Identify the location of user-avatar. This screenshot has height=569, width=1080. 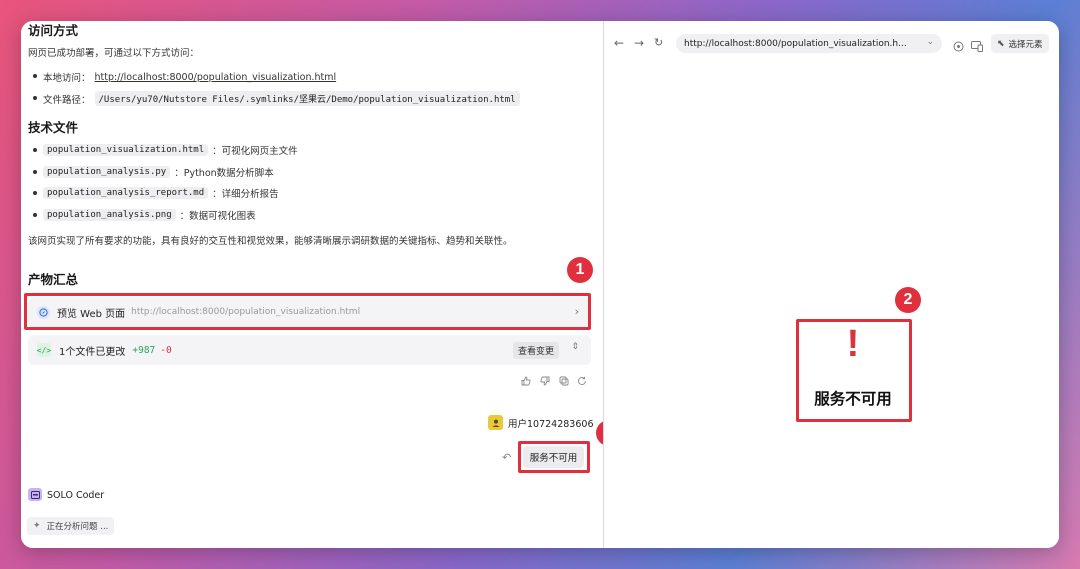
(495, 422).